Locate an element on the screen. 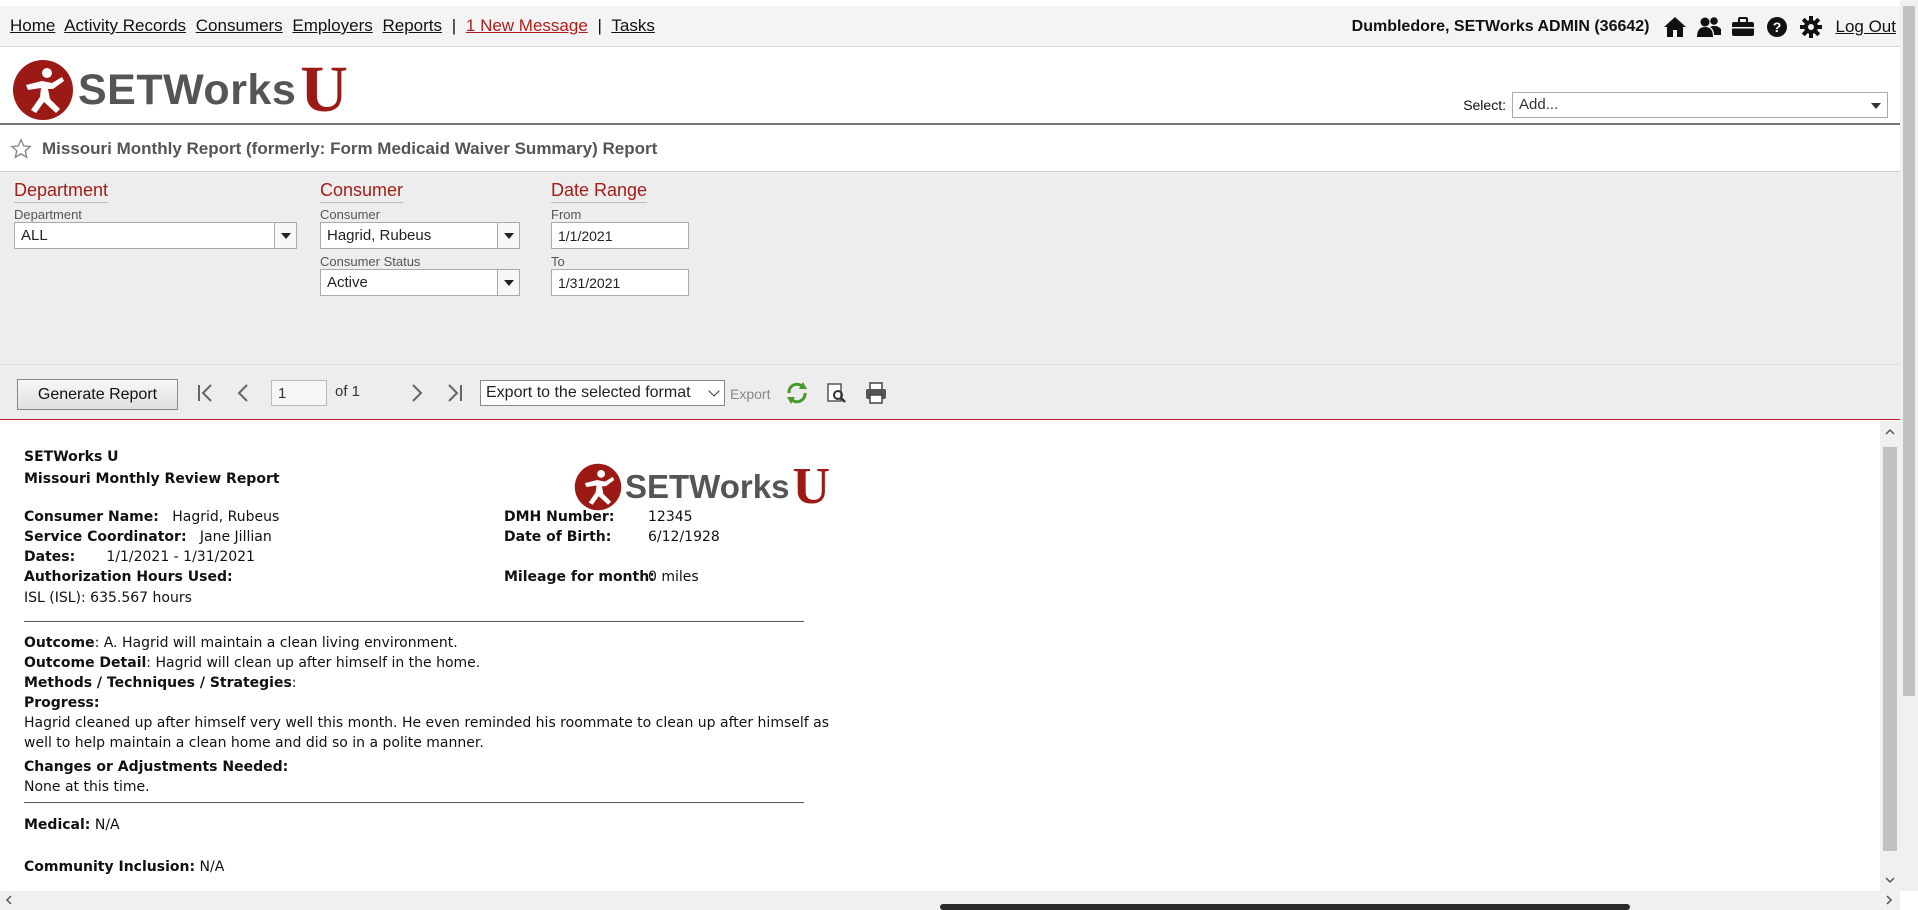 This screenshot has width=1918, height=910. changes-label: Changes or Adjustments Needed: is located at coordinates (156, 767).